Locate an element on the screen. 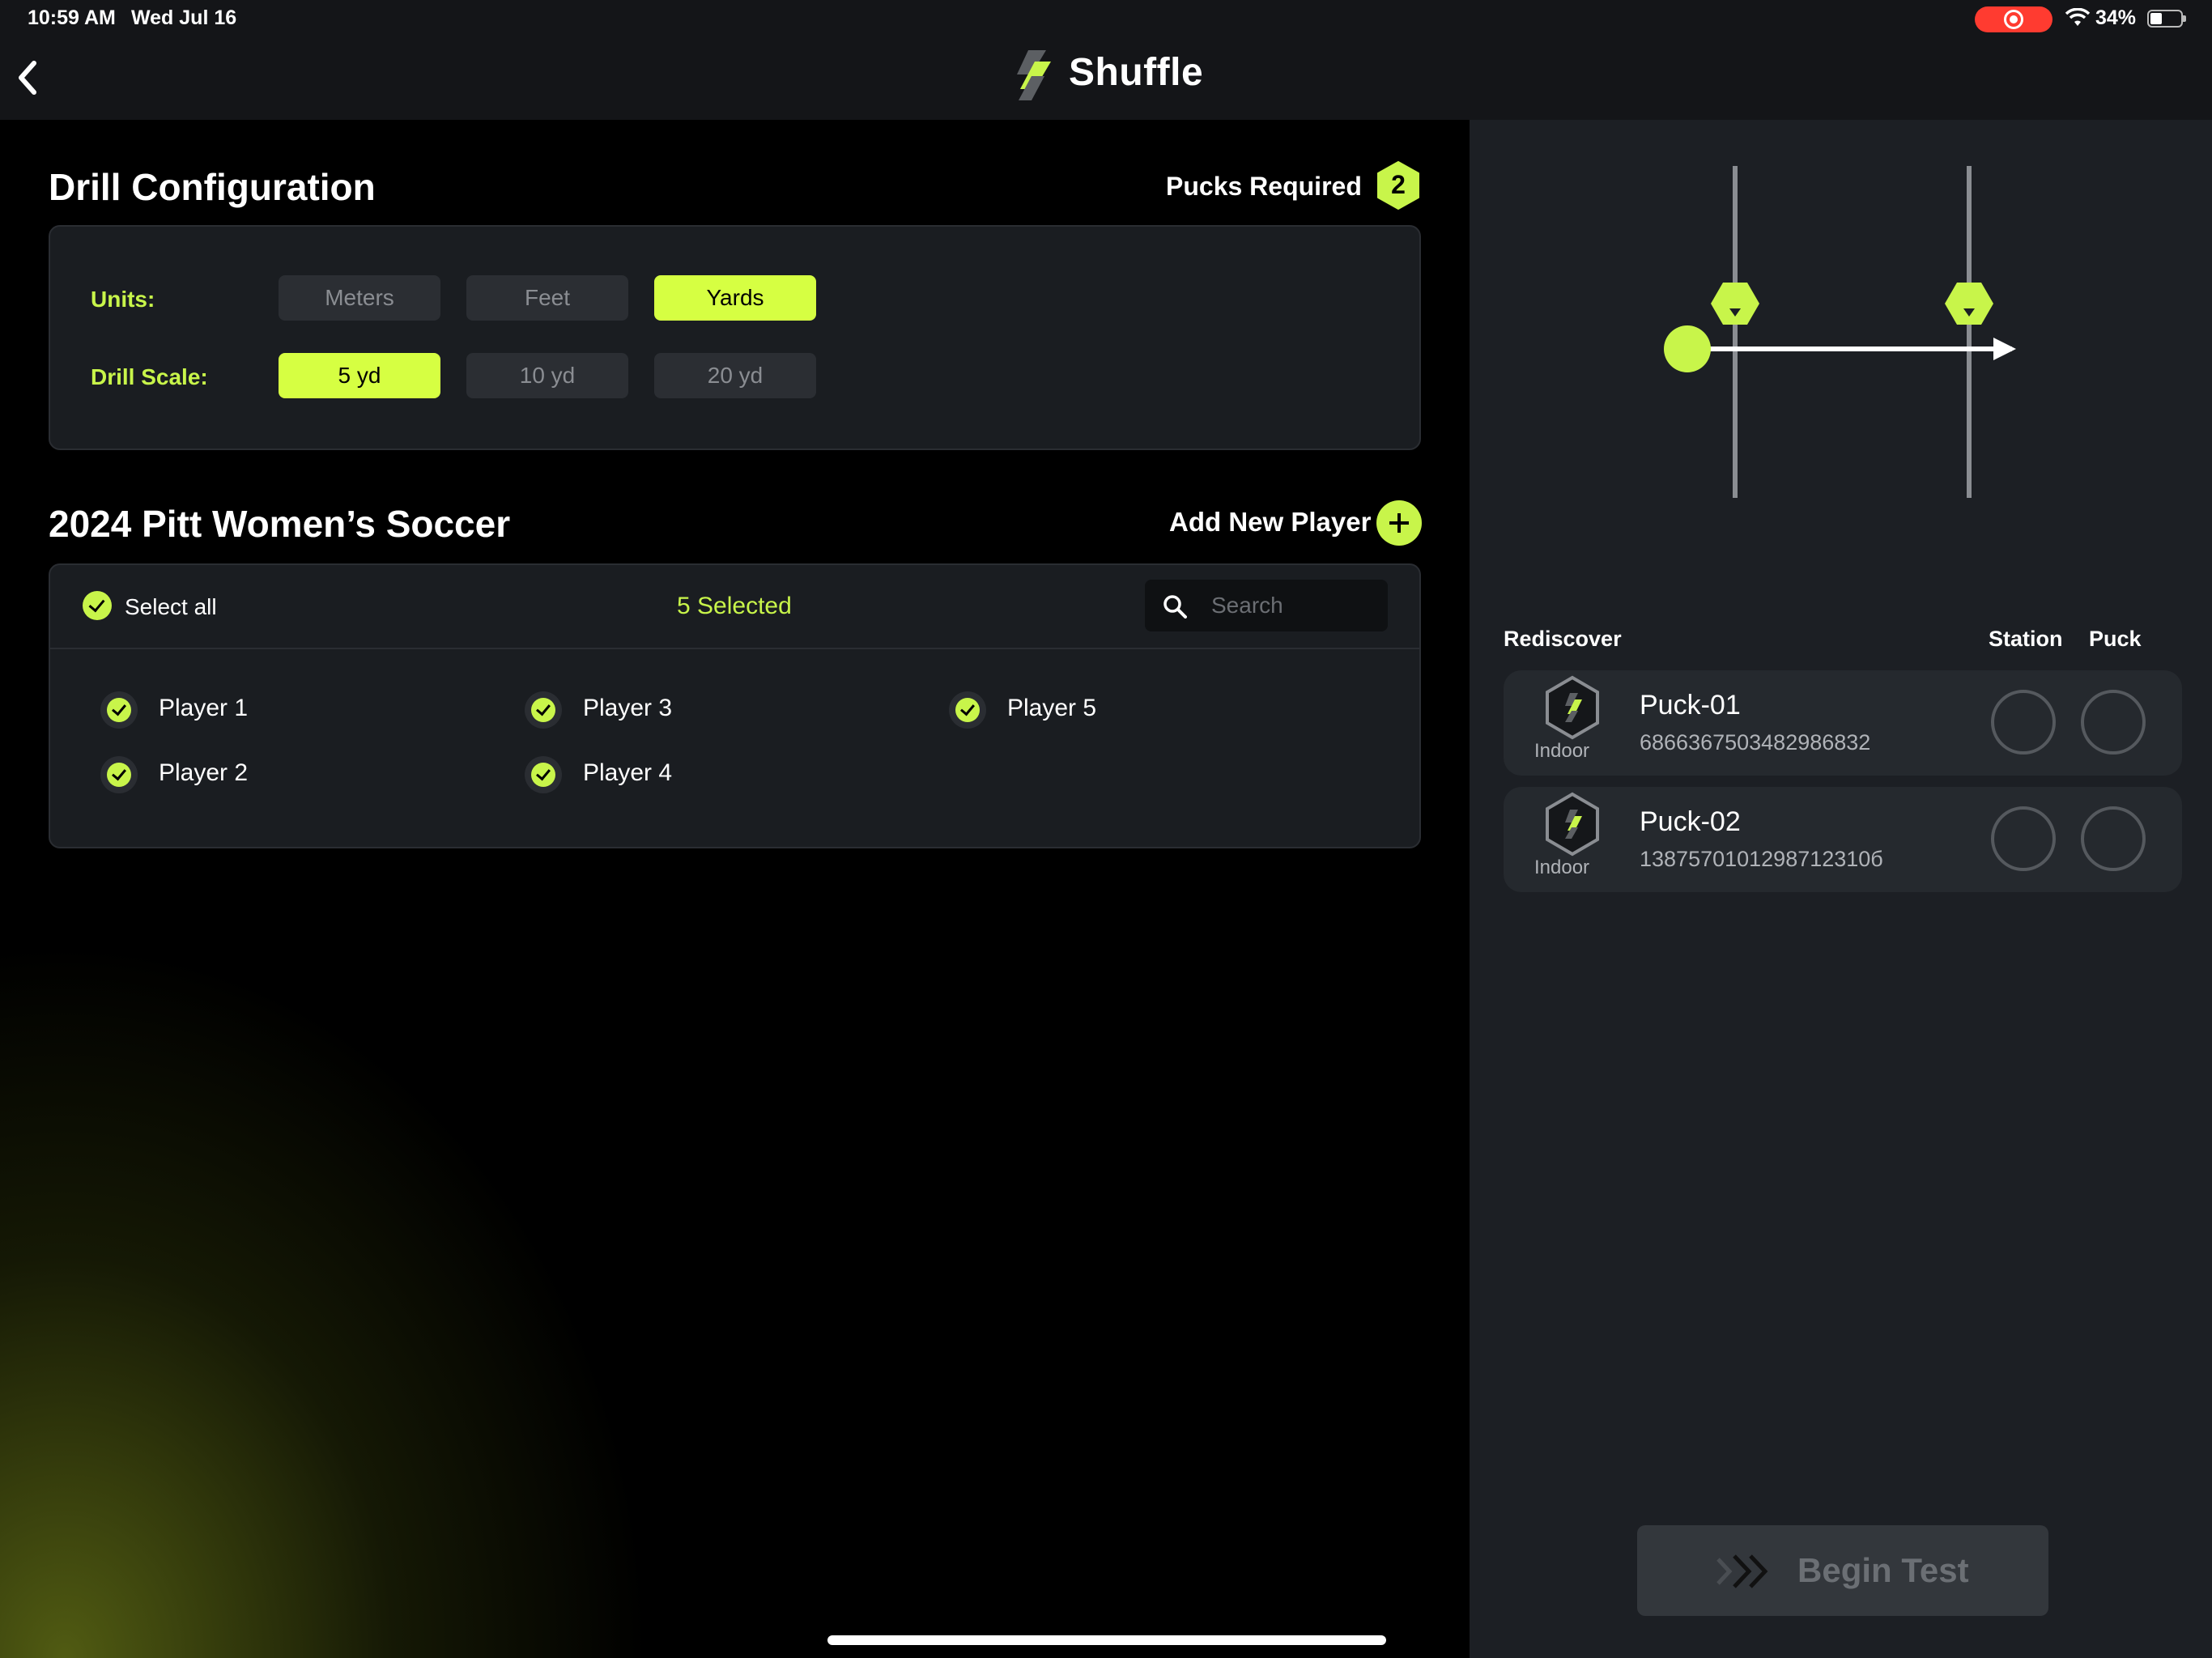 This screenshot has height=1658, width=2212. arrow-head-icon is located at coordinates (2005, 349).